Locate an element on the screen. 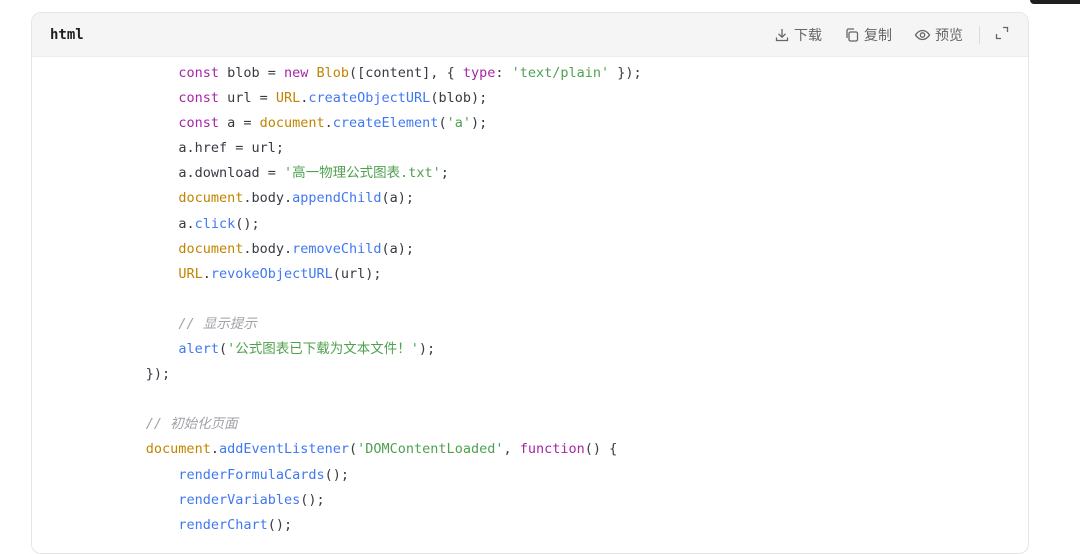 The height and width of the screenshot is (554, 1080). code-line: // 初始化页面 is located at coordinates (530, 424).